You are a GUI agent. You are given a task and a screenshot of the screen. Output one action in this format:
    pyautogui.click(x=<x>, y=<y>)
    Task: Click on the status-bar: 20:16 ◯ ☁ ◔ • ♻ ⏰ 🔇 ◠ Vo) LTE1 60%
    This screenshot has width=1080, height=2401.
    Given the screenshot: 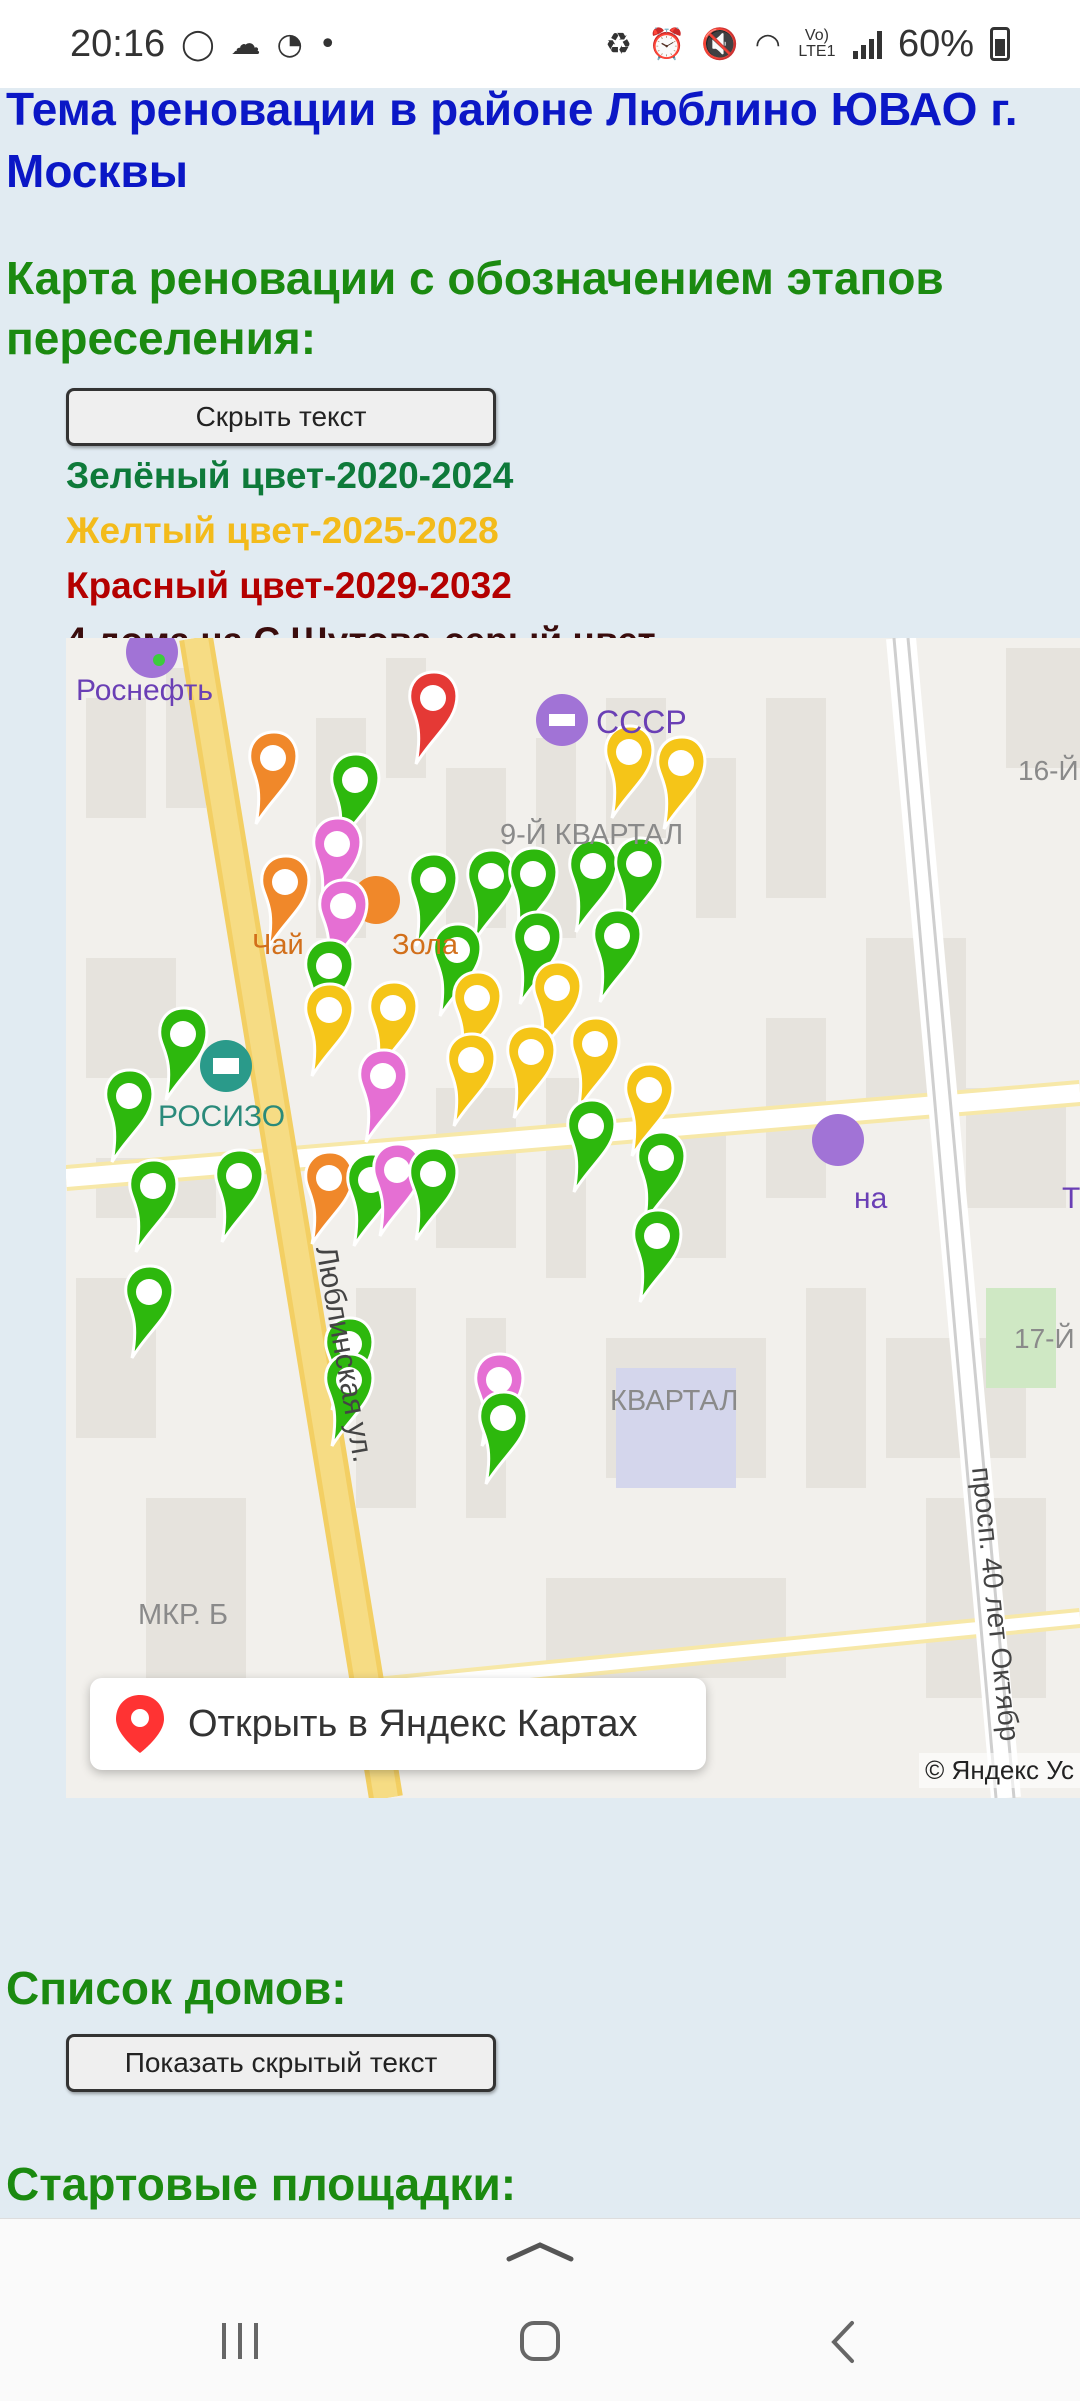 What is the action you would take?
    pyautogui.click(x=540, y=44)
    